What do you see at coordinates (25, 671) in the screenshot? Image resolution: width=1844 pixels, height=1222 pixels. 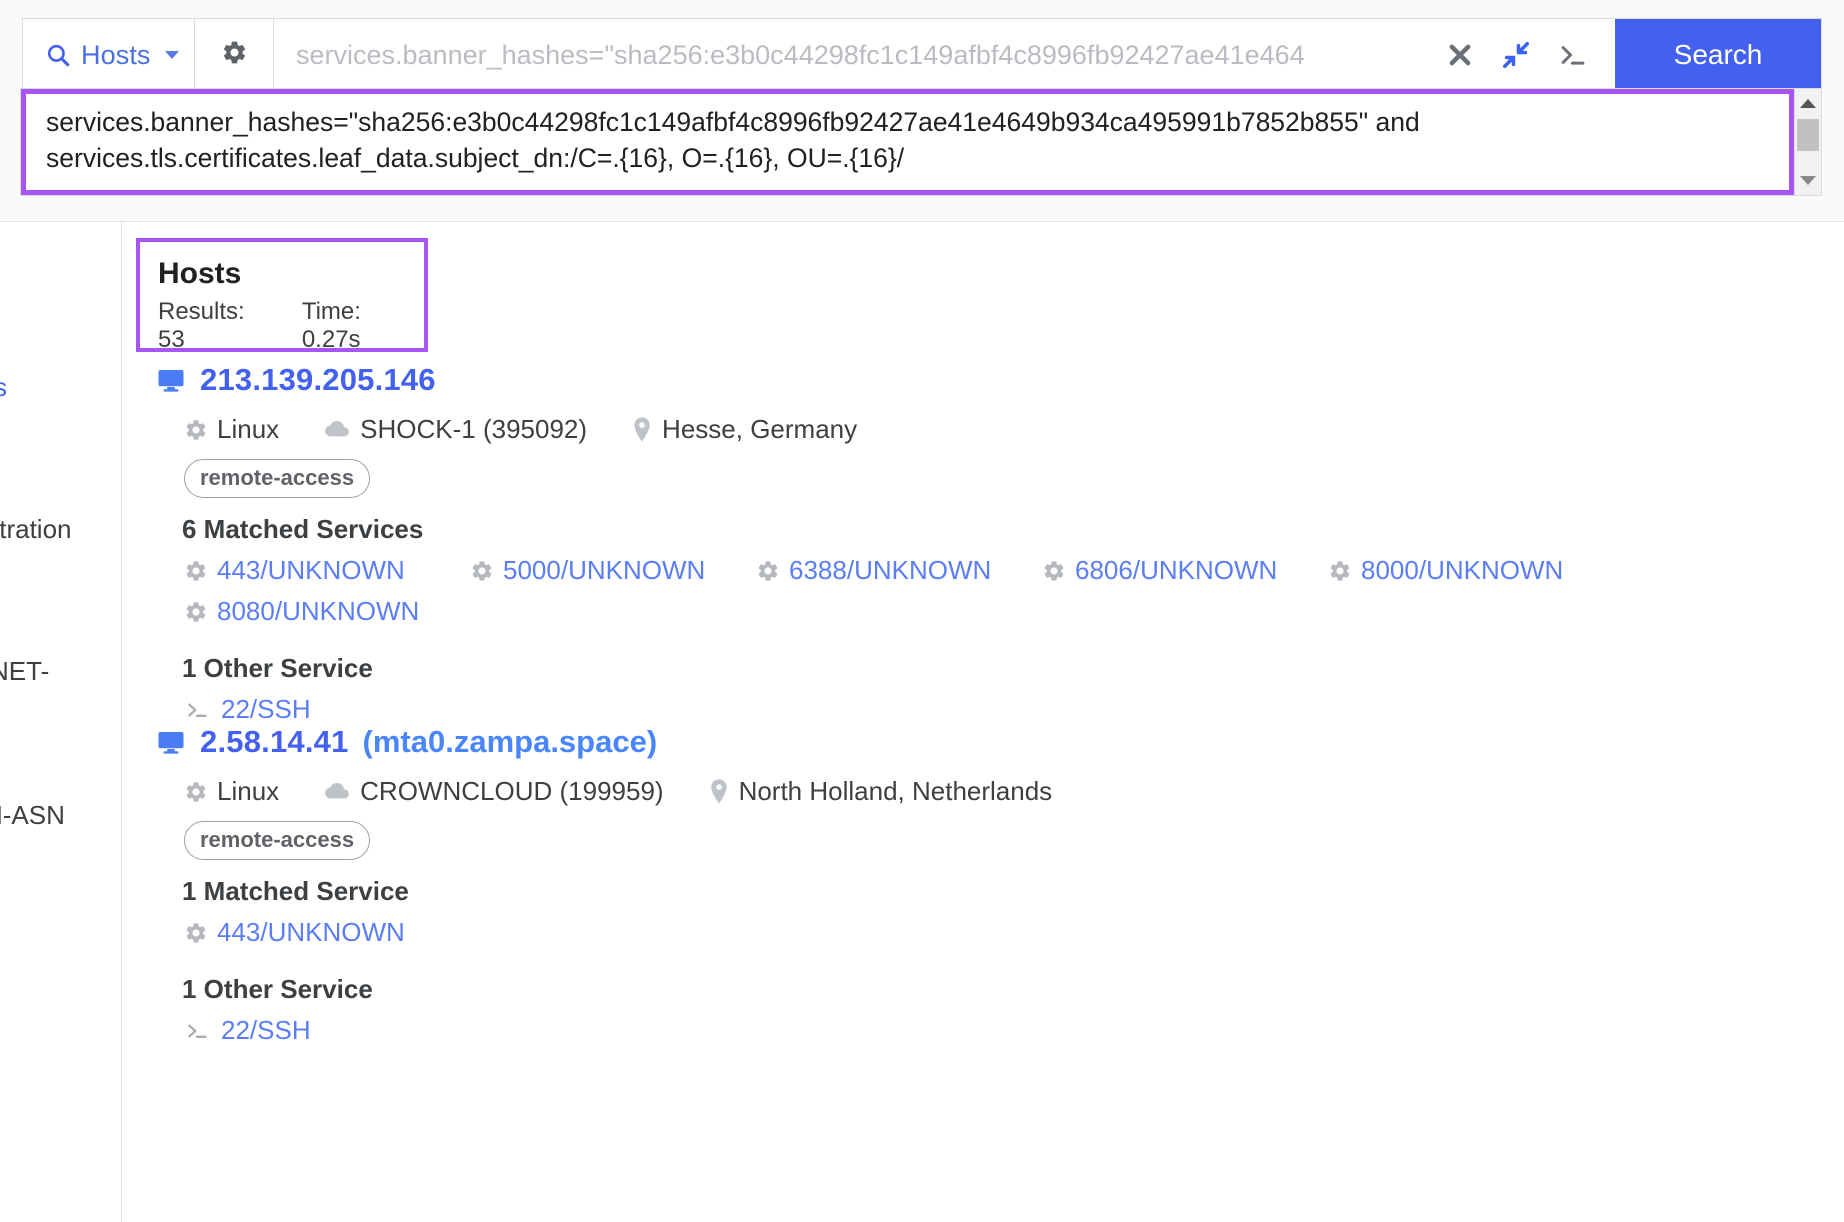 I see `sidebar-fragment-2: NET-` at bounding box center [25, 671].